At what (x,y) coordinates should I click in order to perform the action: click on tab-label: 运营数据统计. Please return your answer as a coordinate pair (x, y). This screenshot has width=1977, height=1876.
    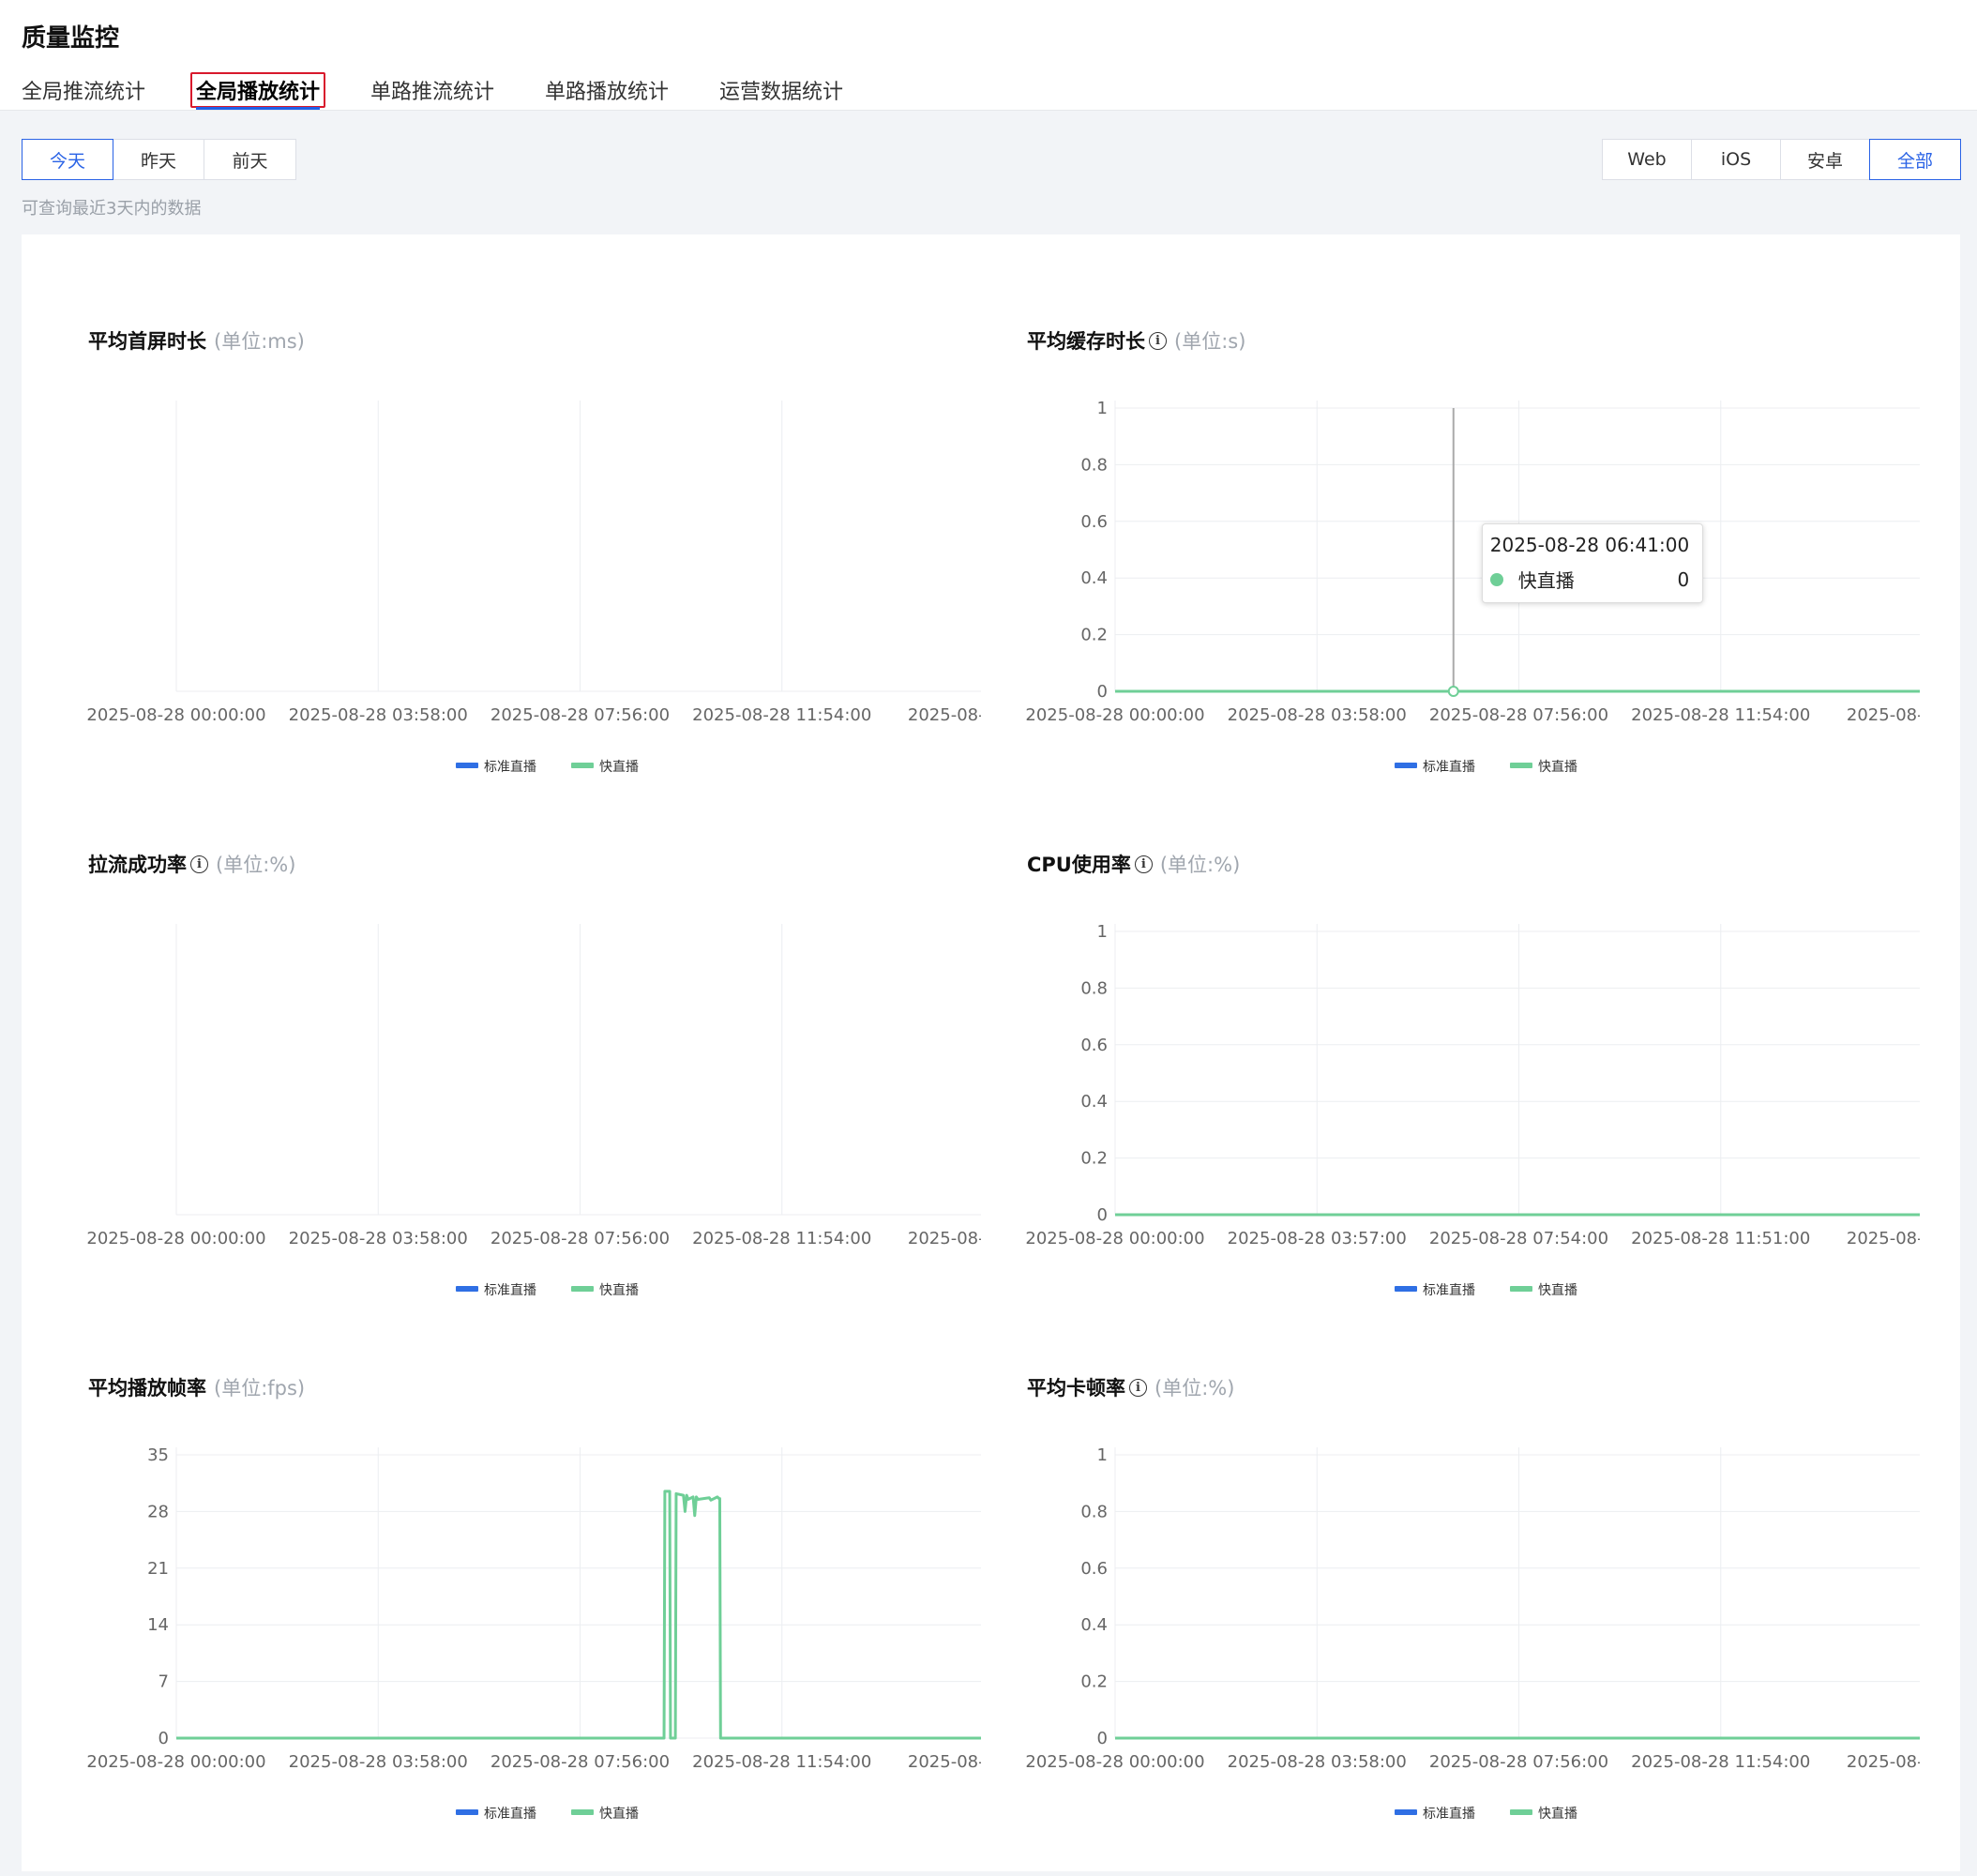
    Looking at the image, I should click on (781, 92).